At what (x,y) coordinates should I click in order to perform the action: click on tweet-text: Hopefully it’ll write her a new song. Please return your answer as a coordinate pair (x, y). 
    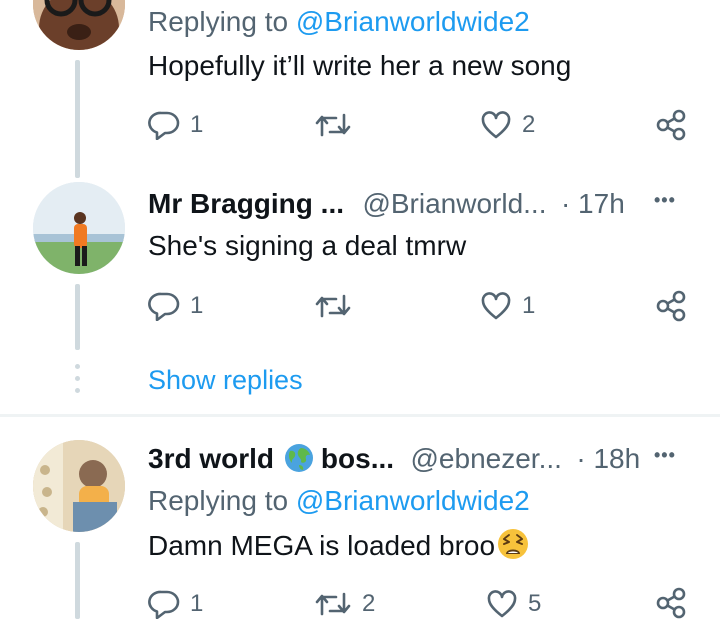
    Looking at the image, I should click on (360, 65).